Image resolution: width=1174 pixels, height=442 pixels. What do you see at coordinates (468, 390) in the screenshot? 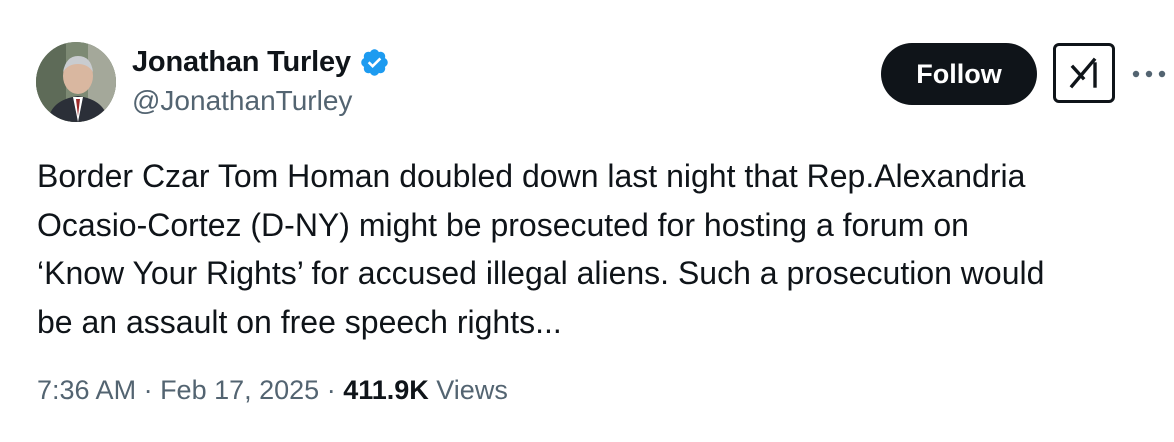
I see `views-label: Views` at bounding box center [468, 390].